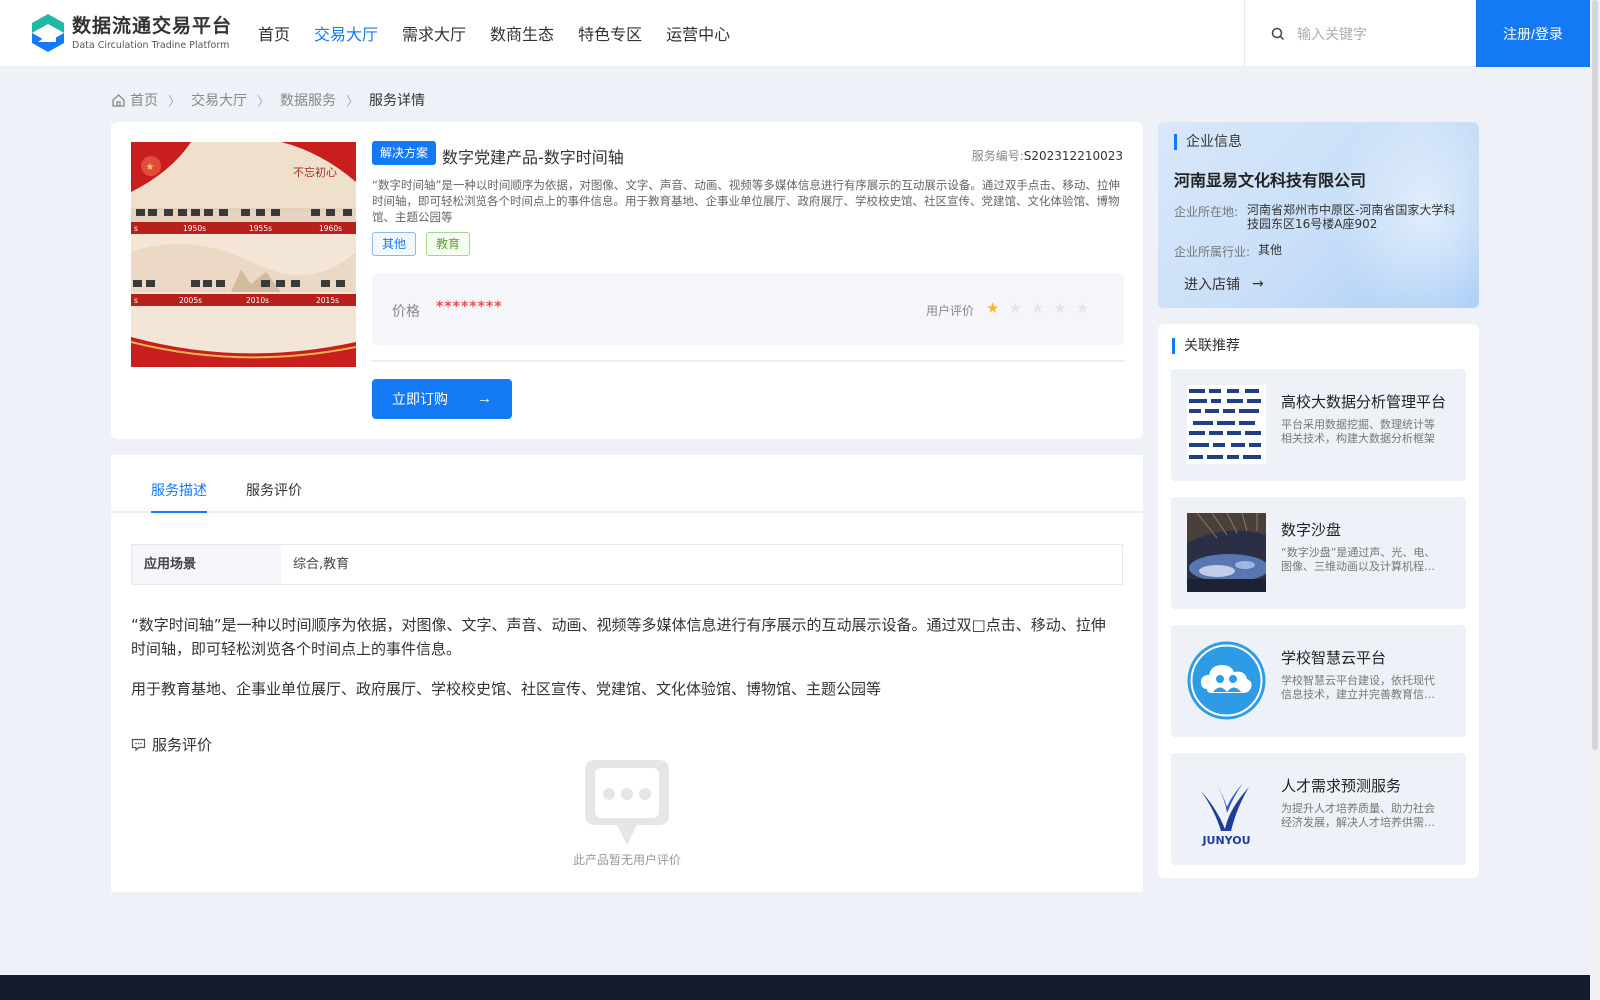 This screenshot has height=1000, width=1600. Describe the element at coordinates (1595, 375) in the screenshot. I see `scrollbar-thumb` at that location.